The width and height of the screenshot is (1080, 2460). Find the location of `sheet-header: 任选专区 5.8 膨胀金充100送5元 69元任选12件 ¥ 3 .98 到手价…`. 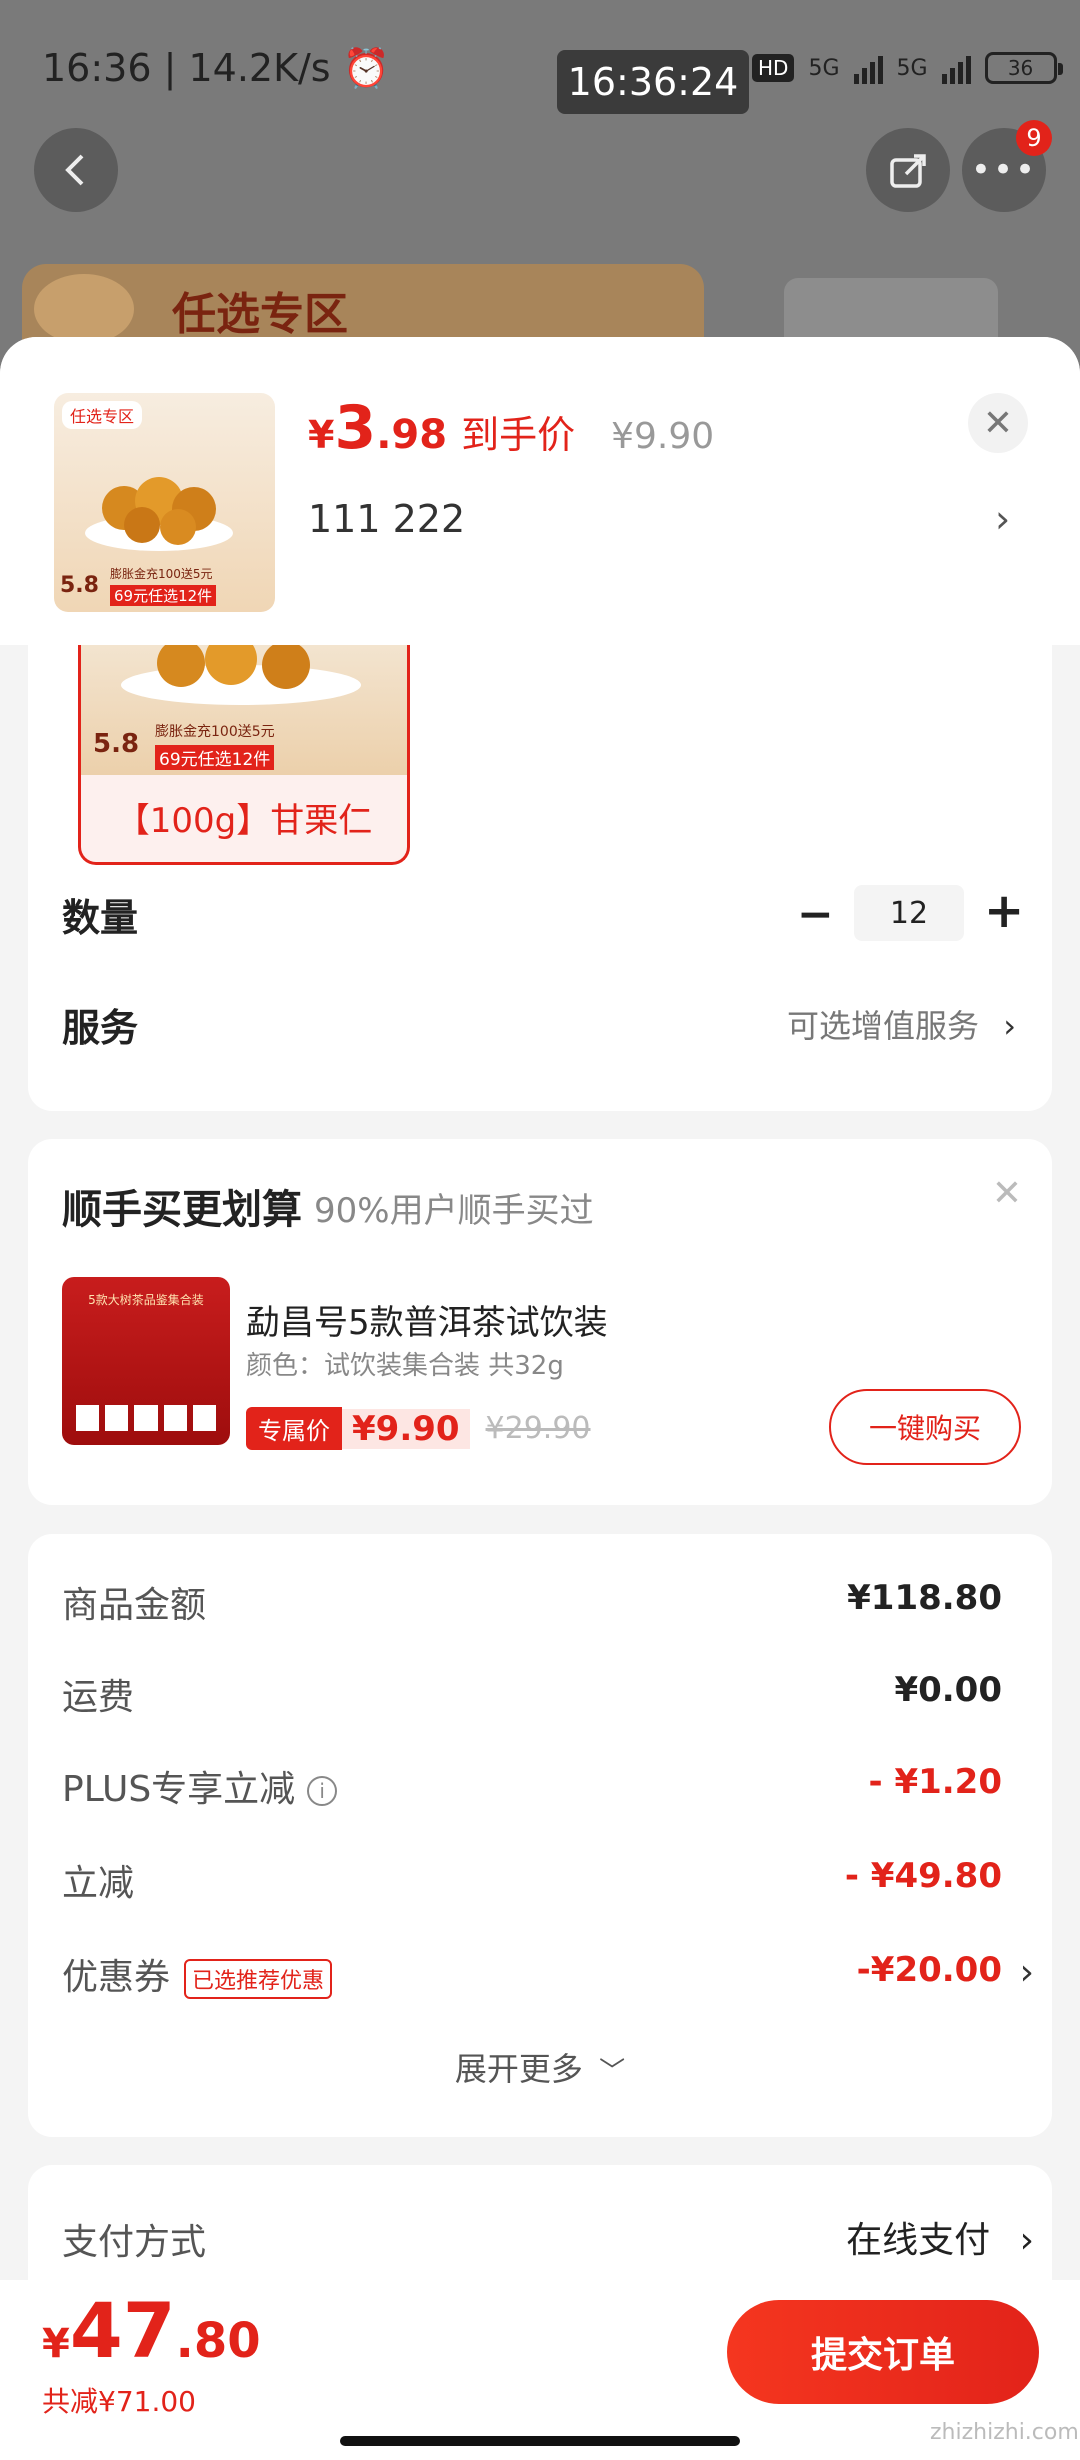

sheet-header: 任选专区 5.8 膨胀金充100送5元 69元任选12件 ¥ 3 .98 到手价… is located at coordinates (540, 491).